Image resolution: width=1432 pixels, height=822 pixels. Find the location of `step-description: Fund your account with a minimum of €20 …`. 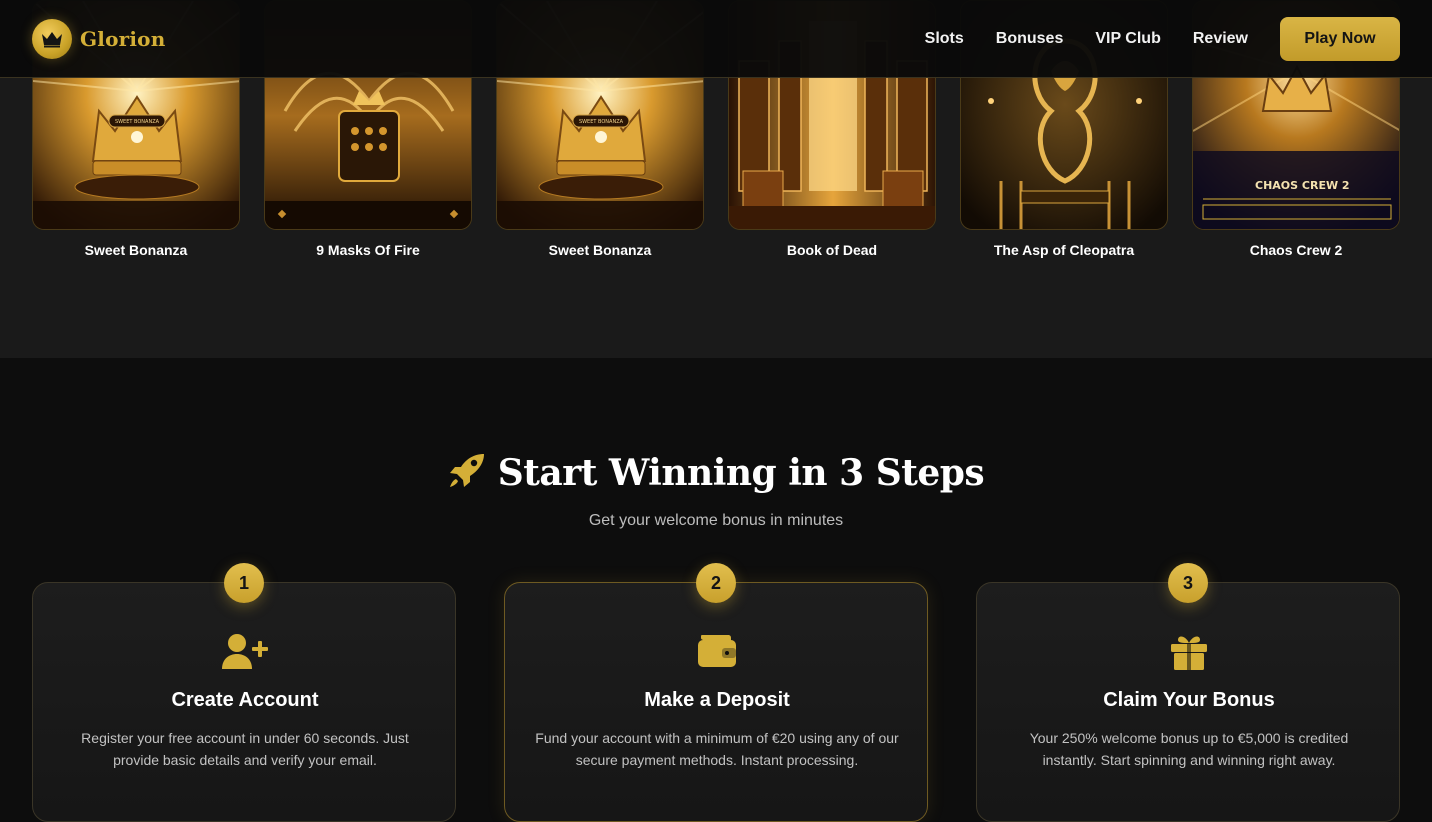

step-description: Fund your account with a minimum of €20 … is located at coordinates (717, 749).